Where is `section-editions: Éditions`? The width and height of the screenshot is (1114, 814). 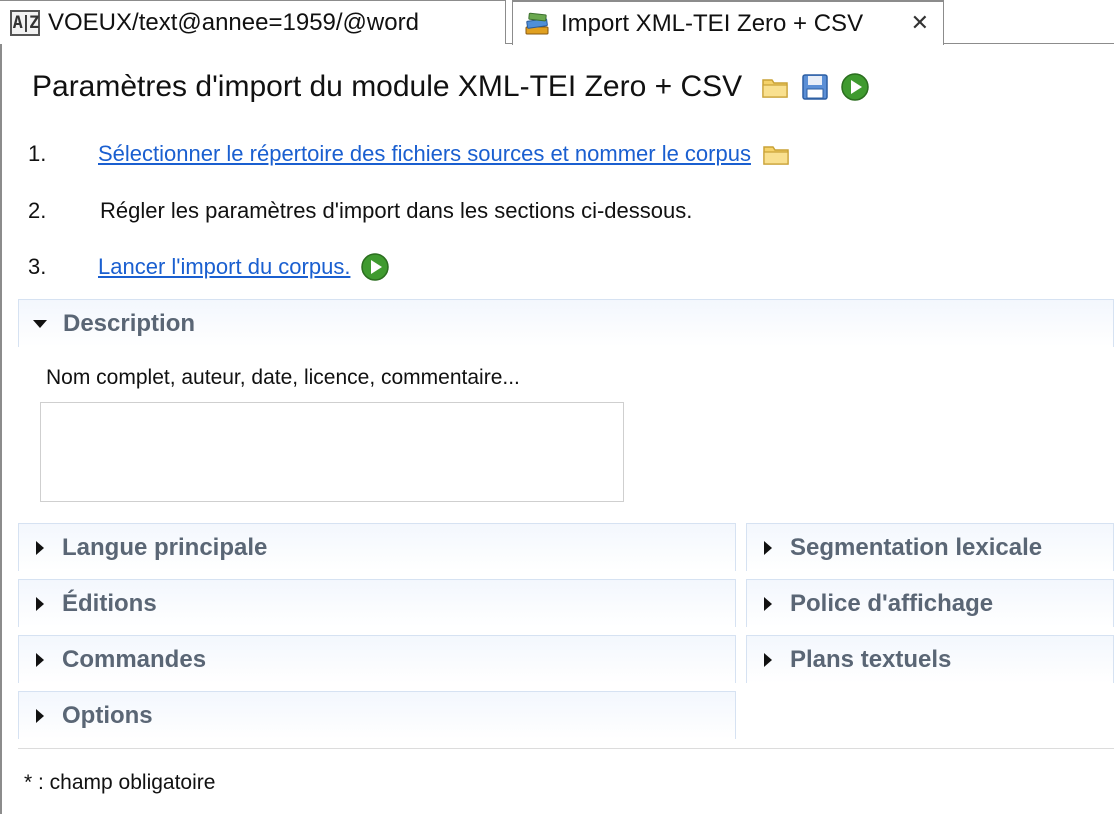
section-editions: Éditions is located at coordinates (377, 603).